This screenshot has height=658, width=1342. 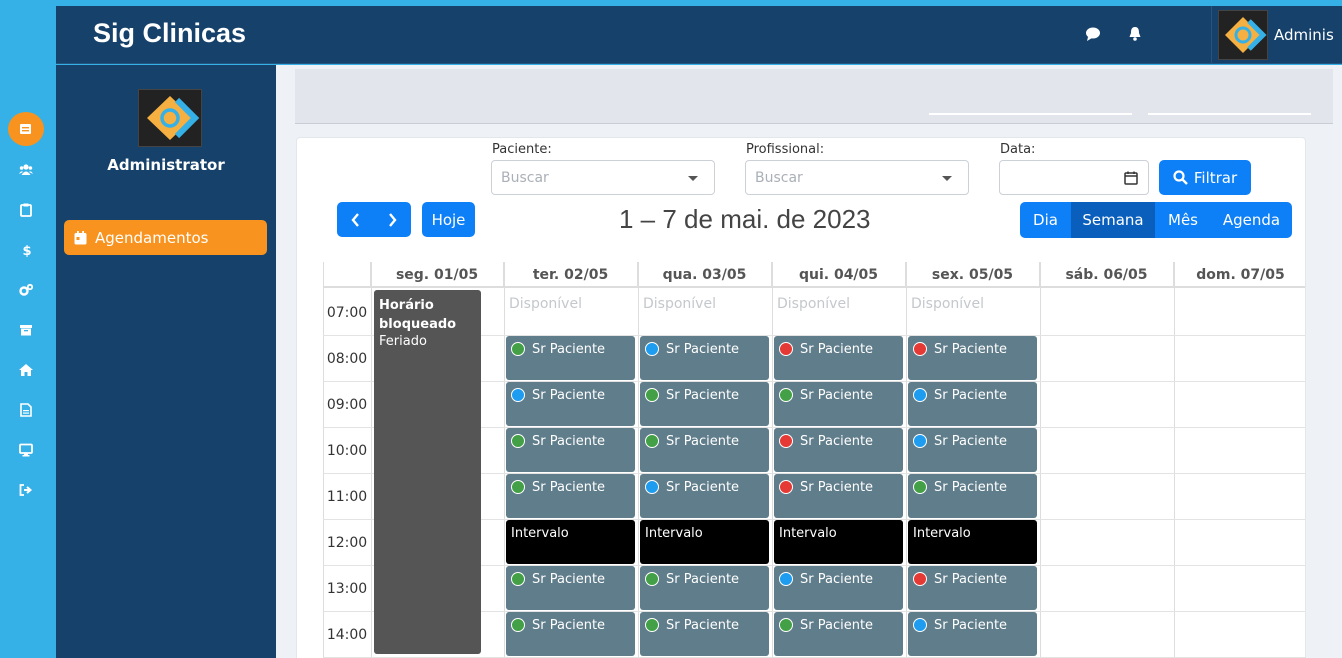 I want to click on sidebar-item-agendamentos: Agendamentos, so click(x=165, y=237).